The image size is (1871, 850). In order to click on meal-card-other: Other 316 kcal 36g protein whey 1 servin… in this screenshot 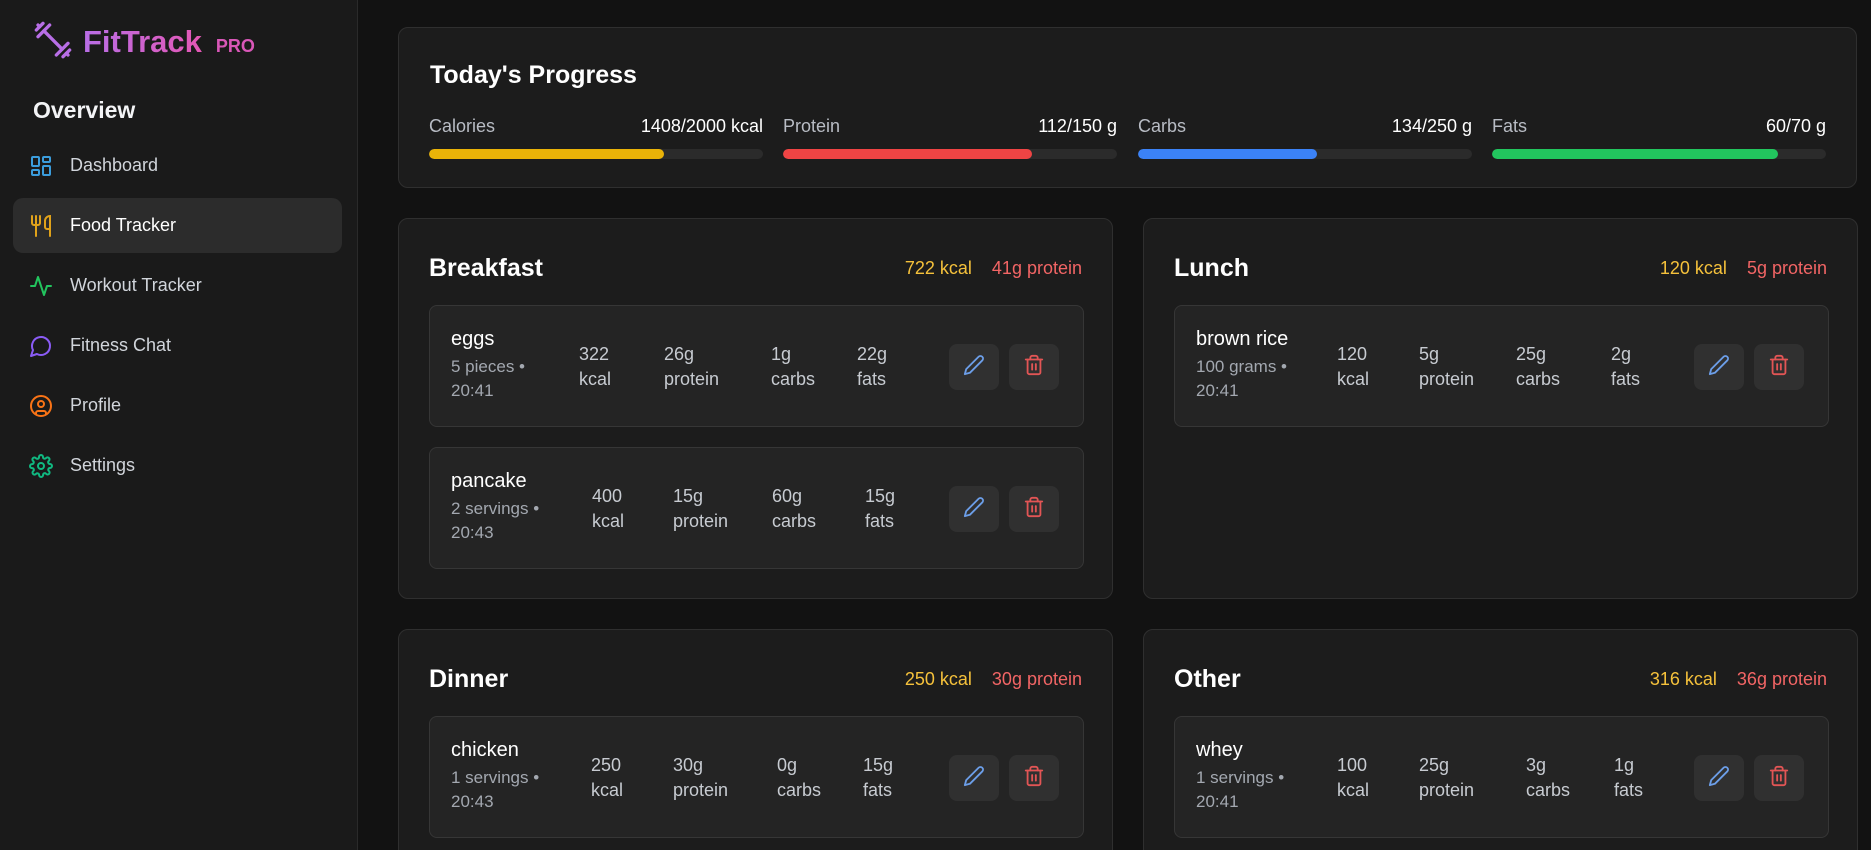, I will do `click(1500, 739)`.